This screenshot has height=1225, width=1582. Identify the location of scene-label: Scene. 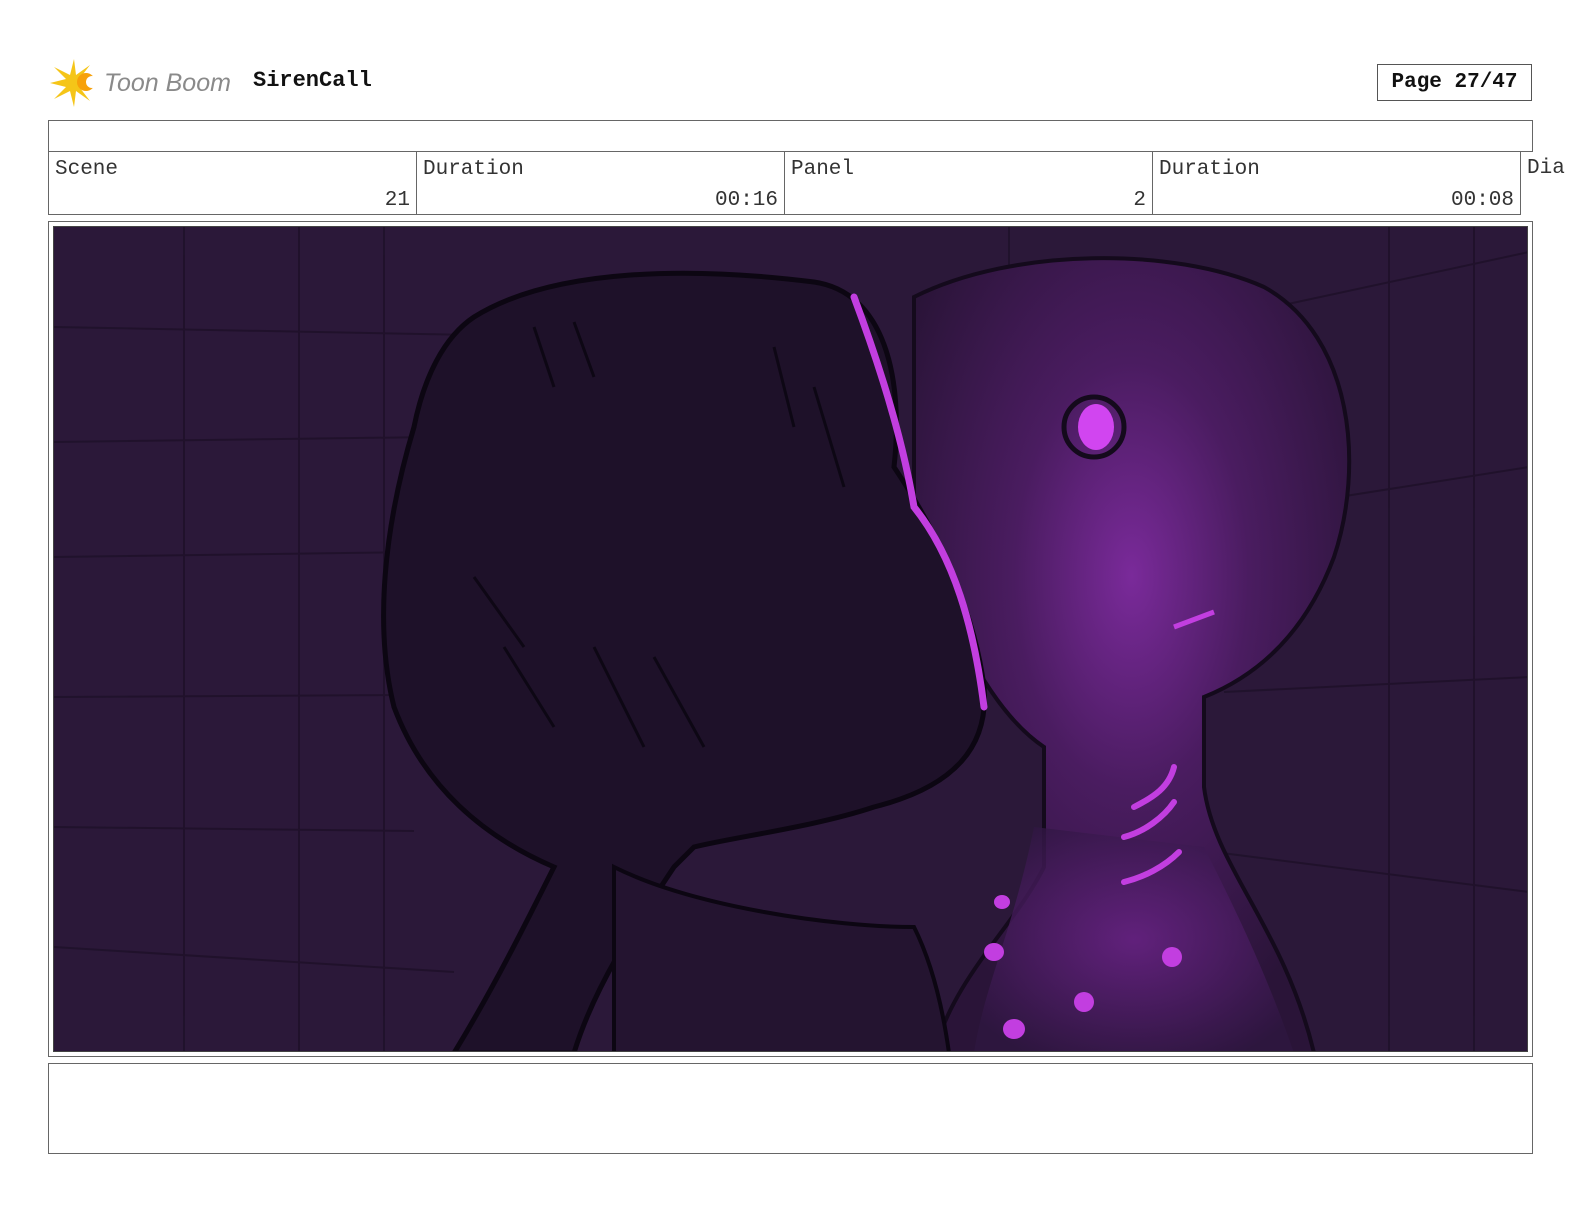
(87, 169).